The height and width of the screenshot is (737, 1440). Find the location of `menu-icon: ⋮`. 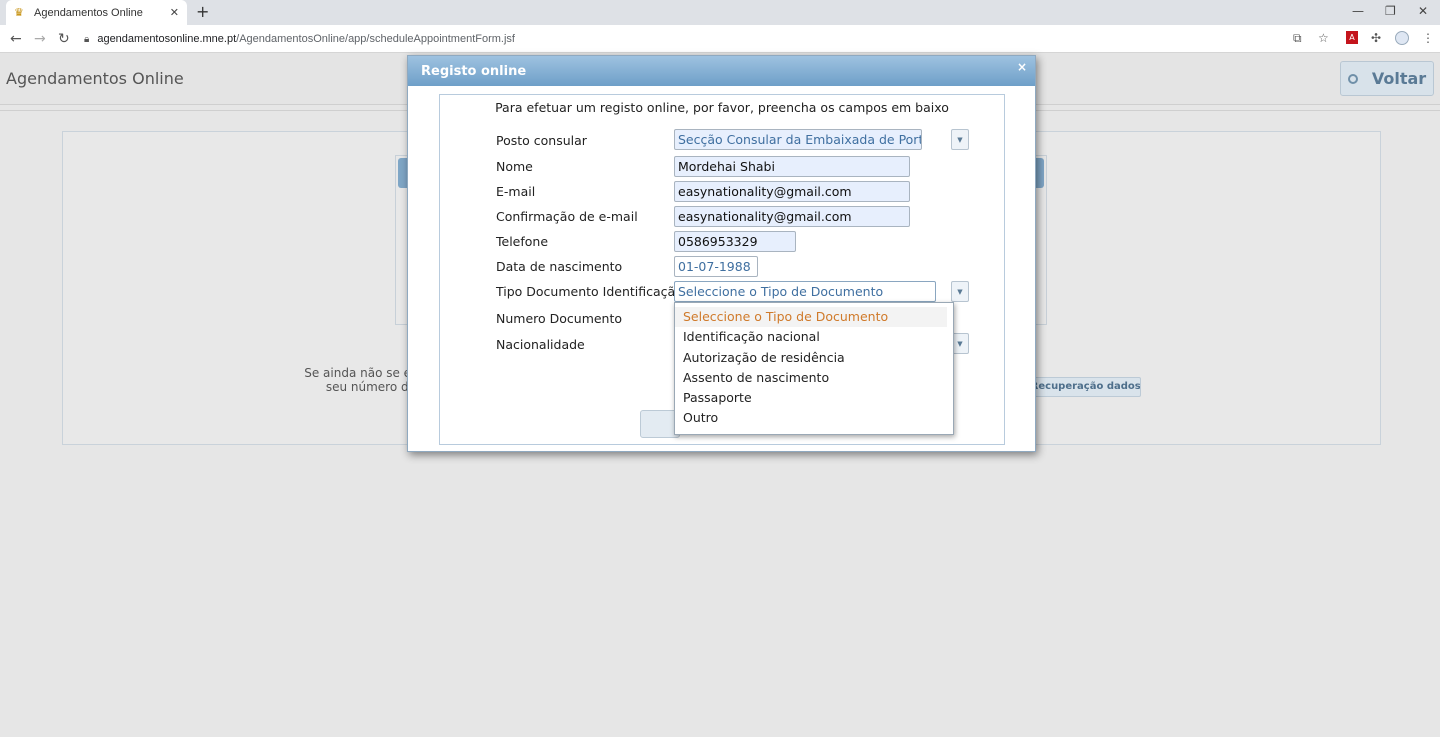

menu-icon: ⋮ is located at coordinates (1428, 38).